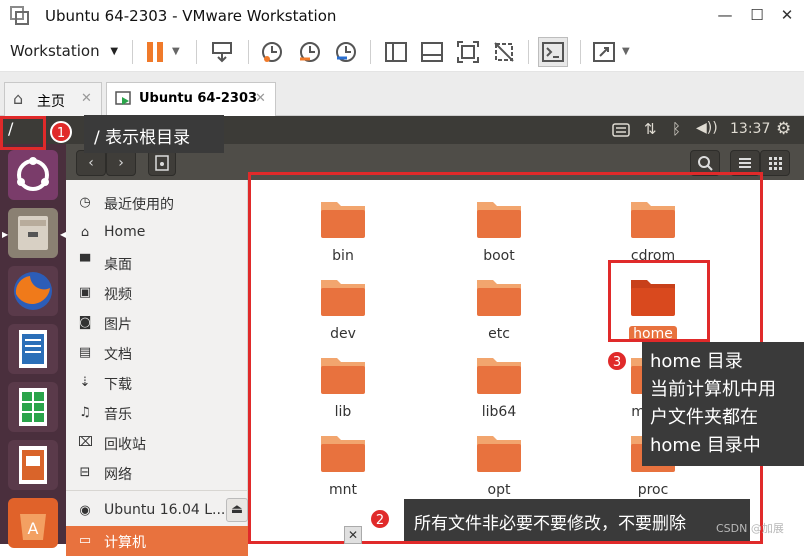 The image size is (804, 556). Describe the element at coordinates (64, 53) in the screenshot. I see `workstation-menu: Workstation ▼` at that location.